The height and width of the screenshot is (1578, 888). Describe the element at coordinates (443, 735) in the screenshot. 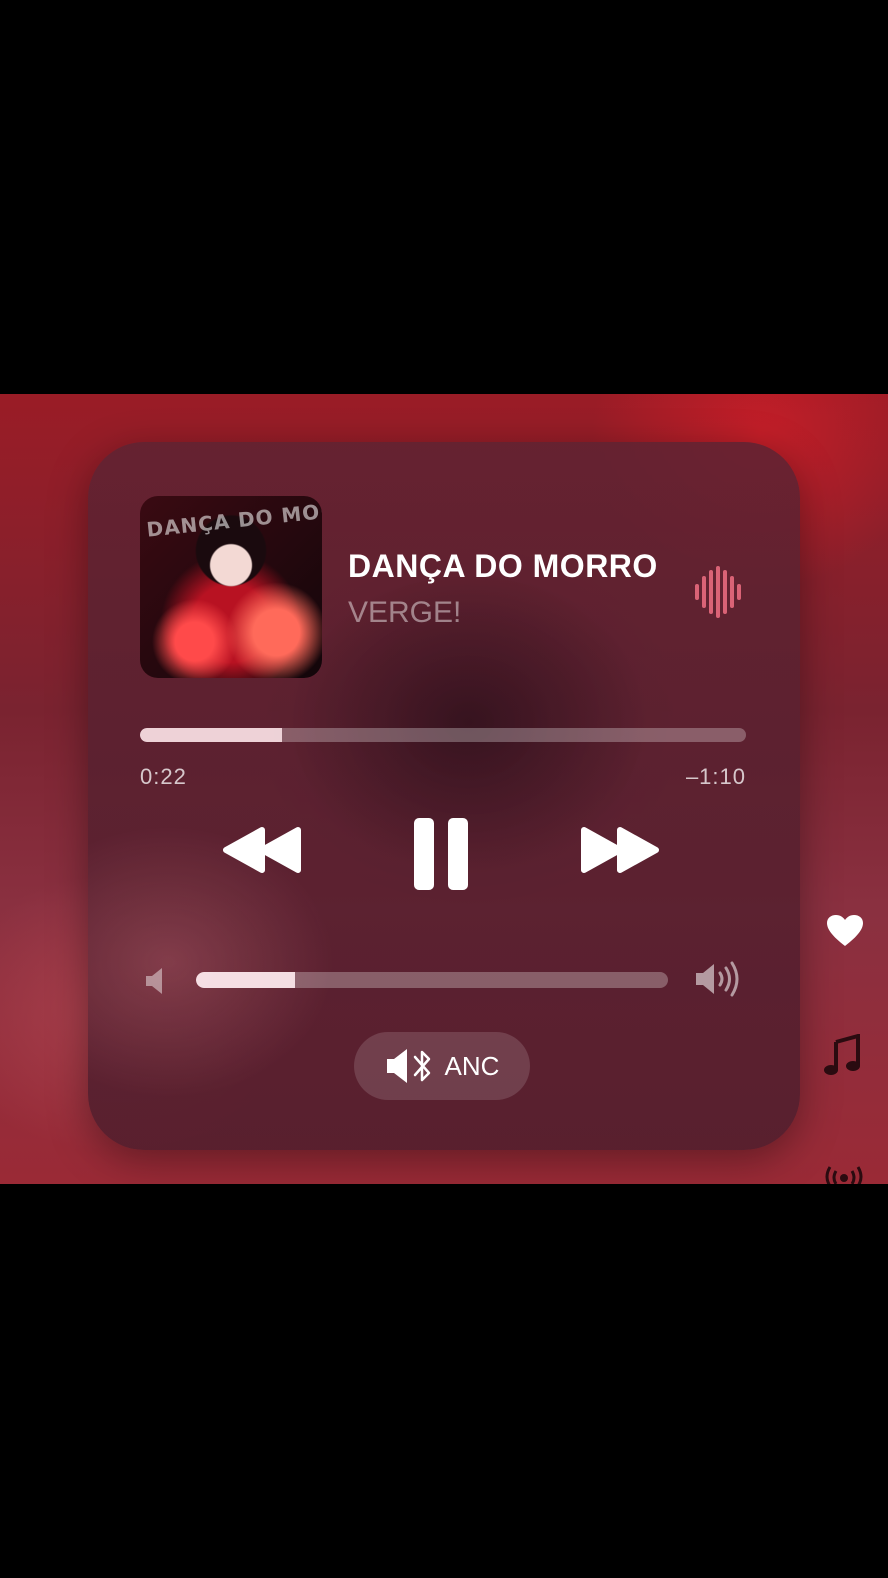

I see `playback-scrubber` at that location.